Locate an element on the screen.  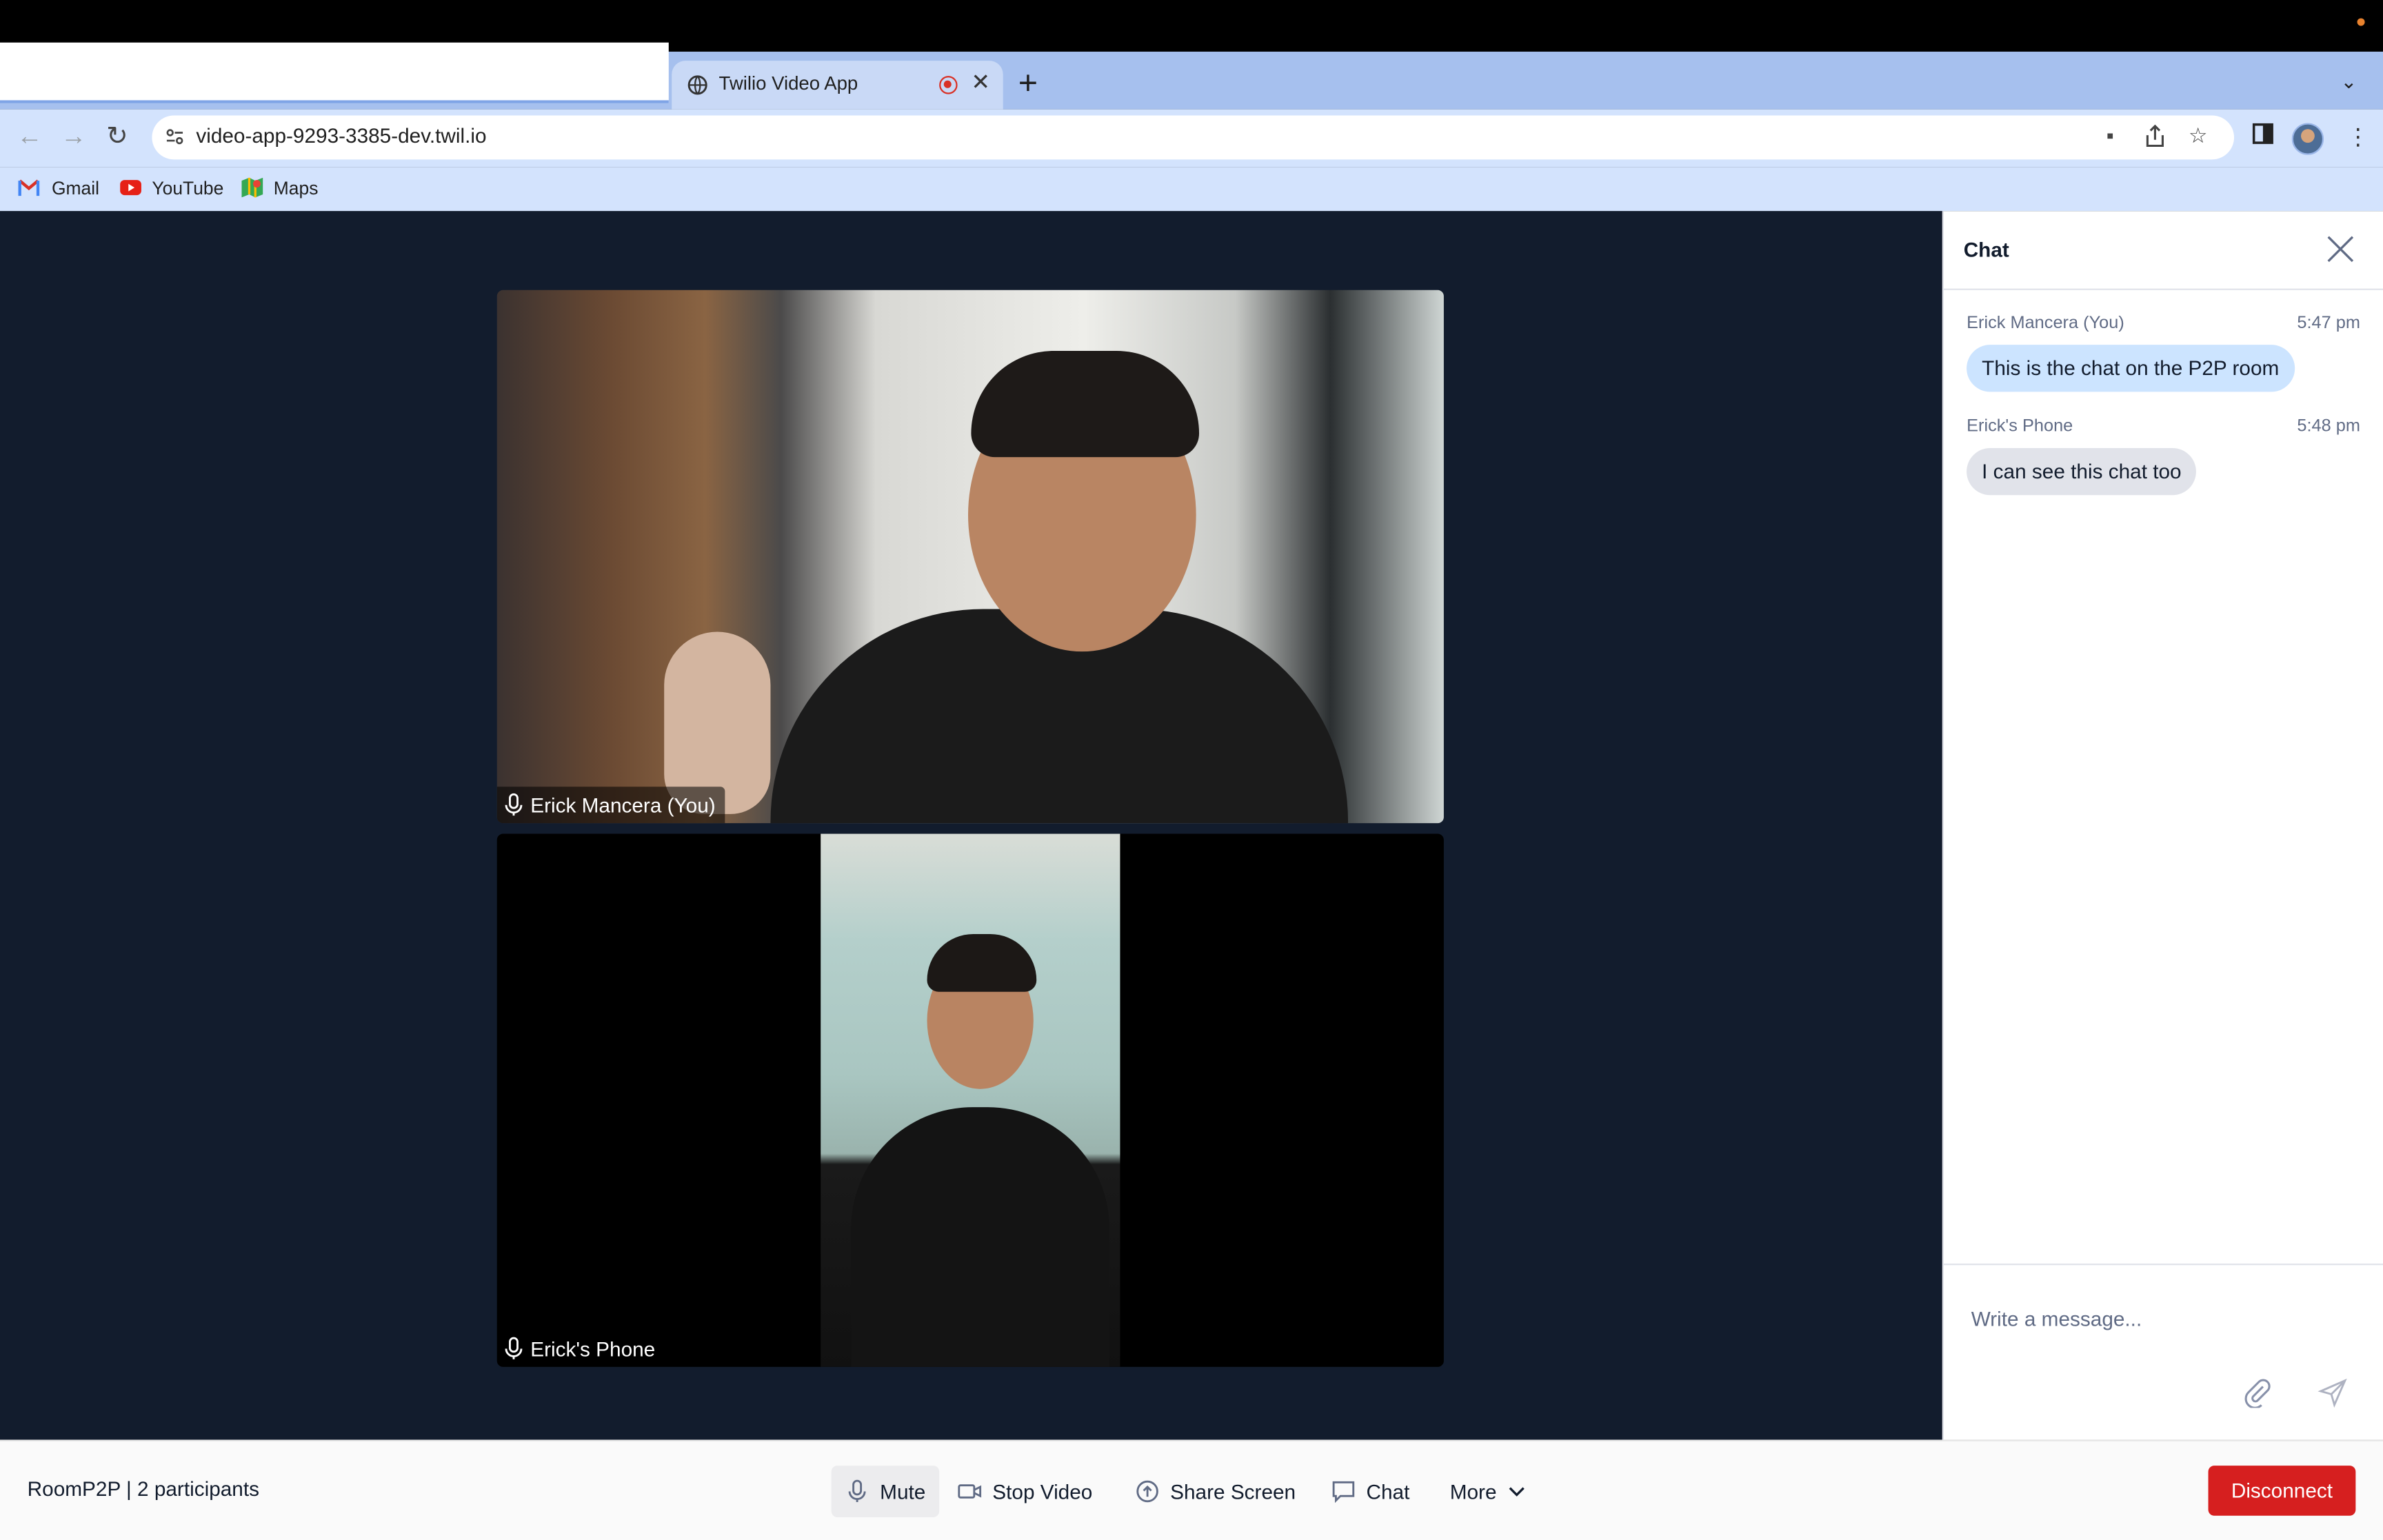
recording-indicator-icon is located at coordinates (948, 85).